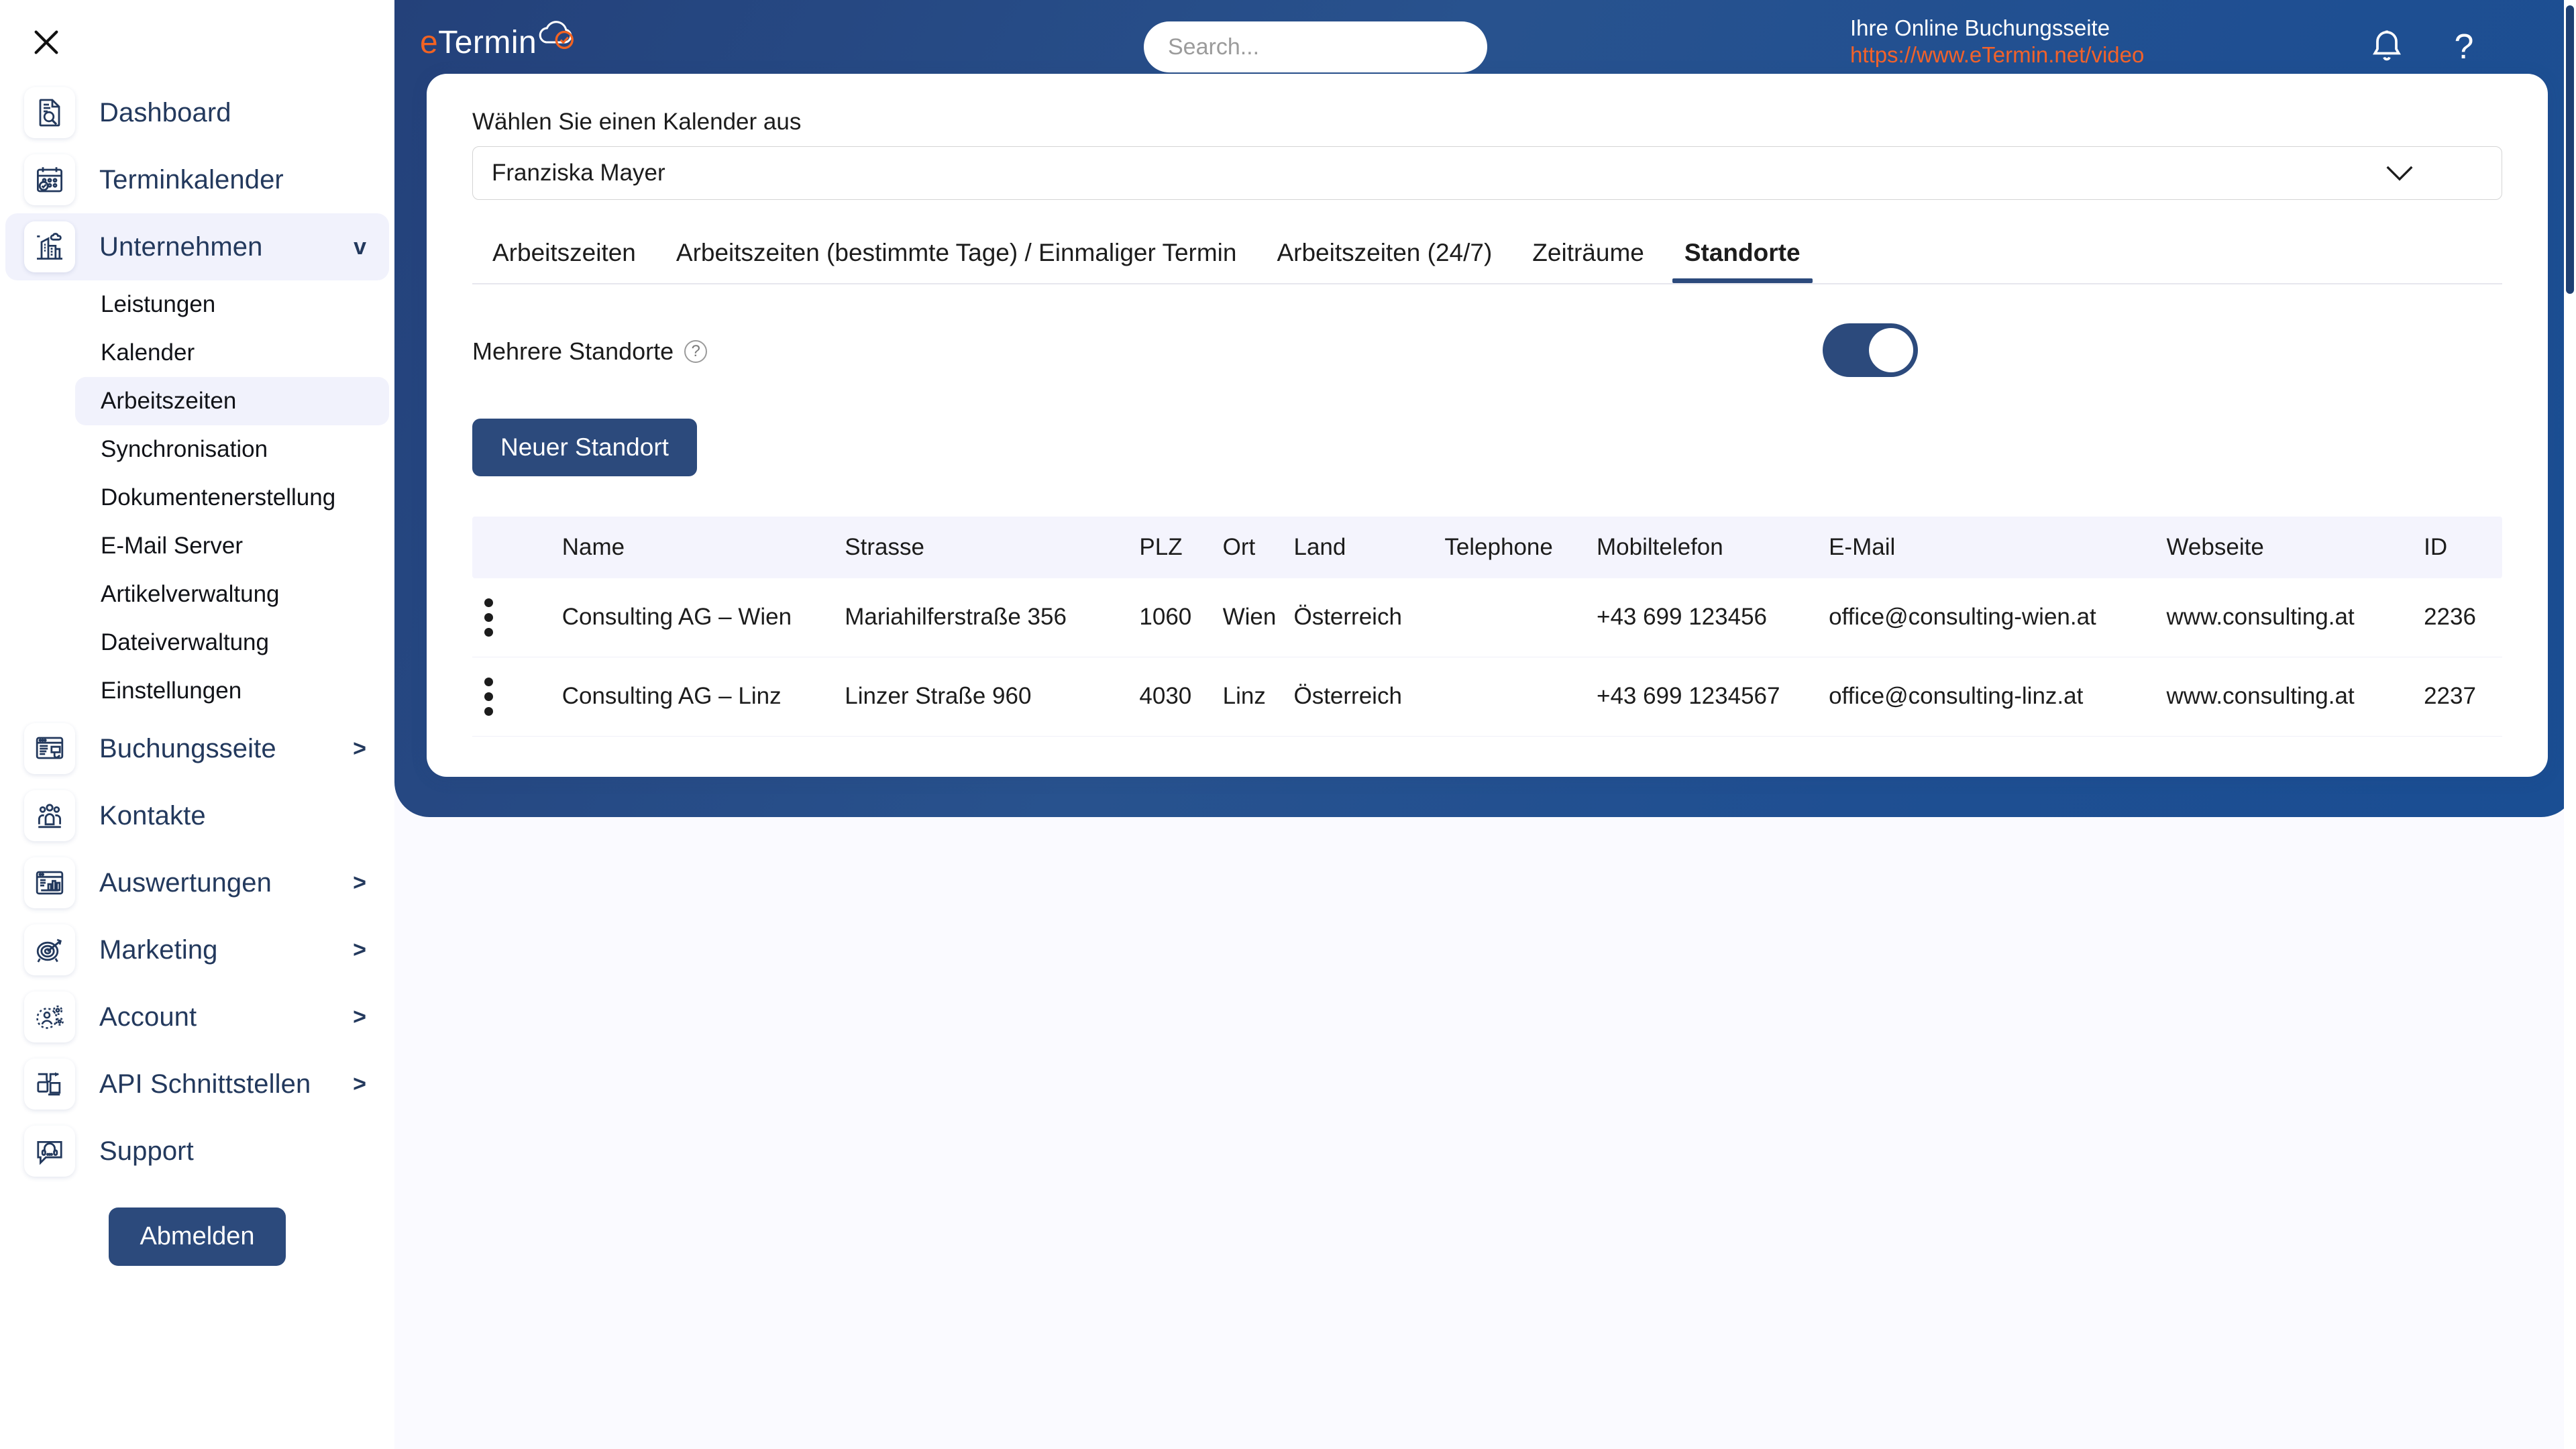 This screenshot has height=1449, width=2576. I want to click on col-header-telephone: Telephone, so click(1520, 547).